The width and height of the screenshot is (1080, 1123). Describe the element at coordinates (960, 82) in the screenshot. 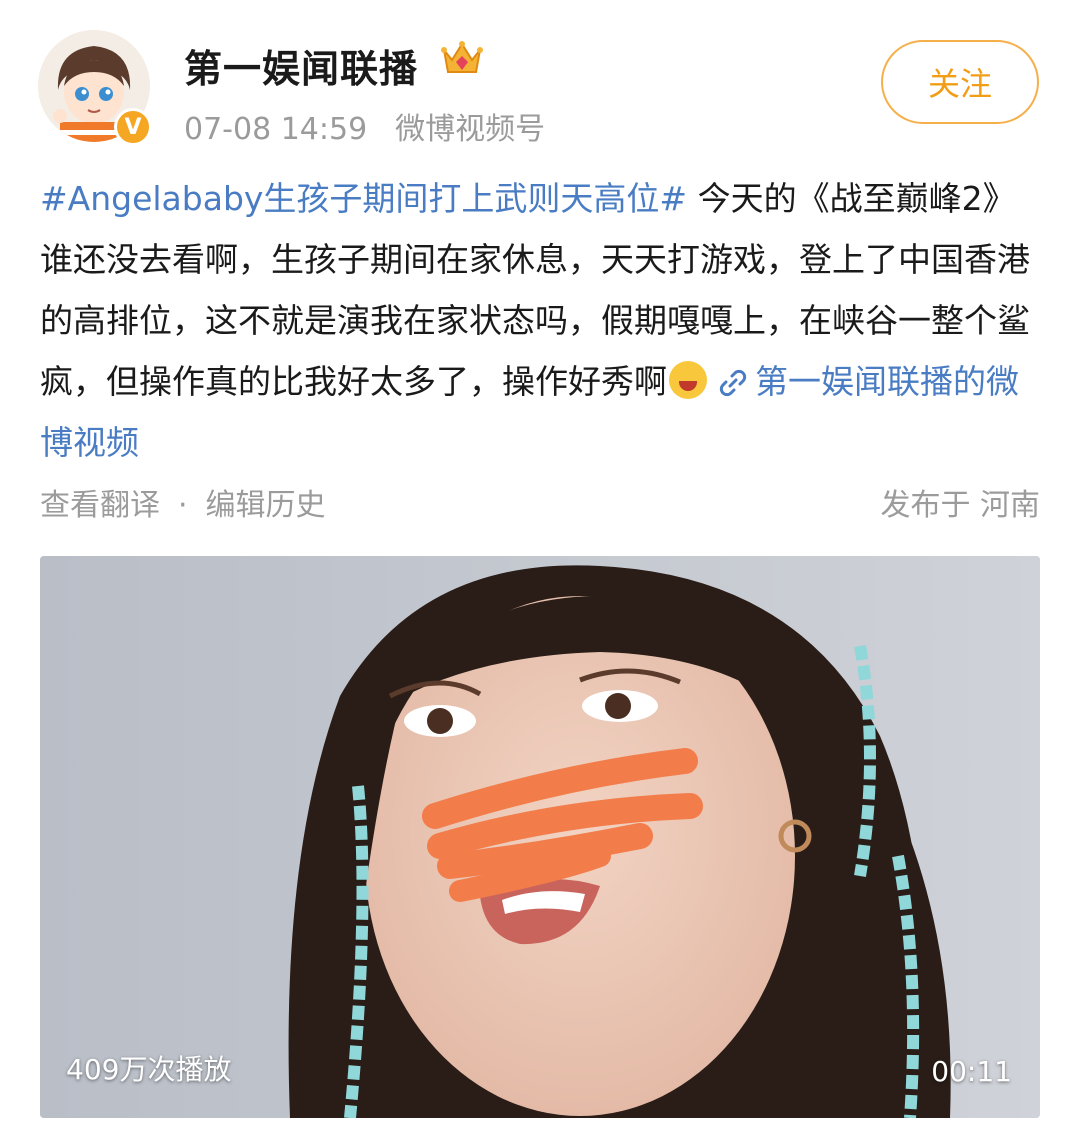

I see `follow-button: 关注` at that location.